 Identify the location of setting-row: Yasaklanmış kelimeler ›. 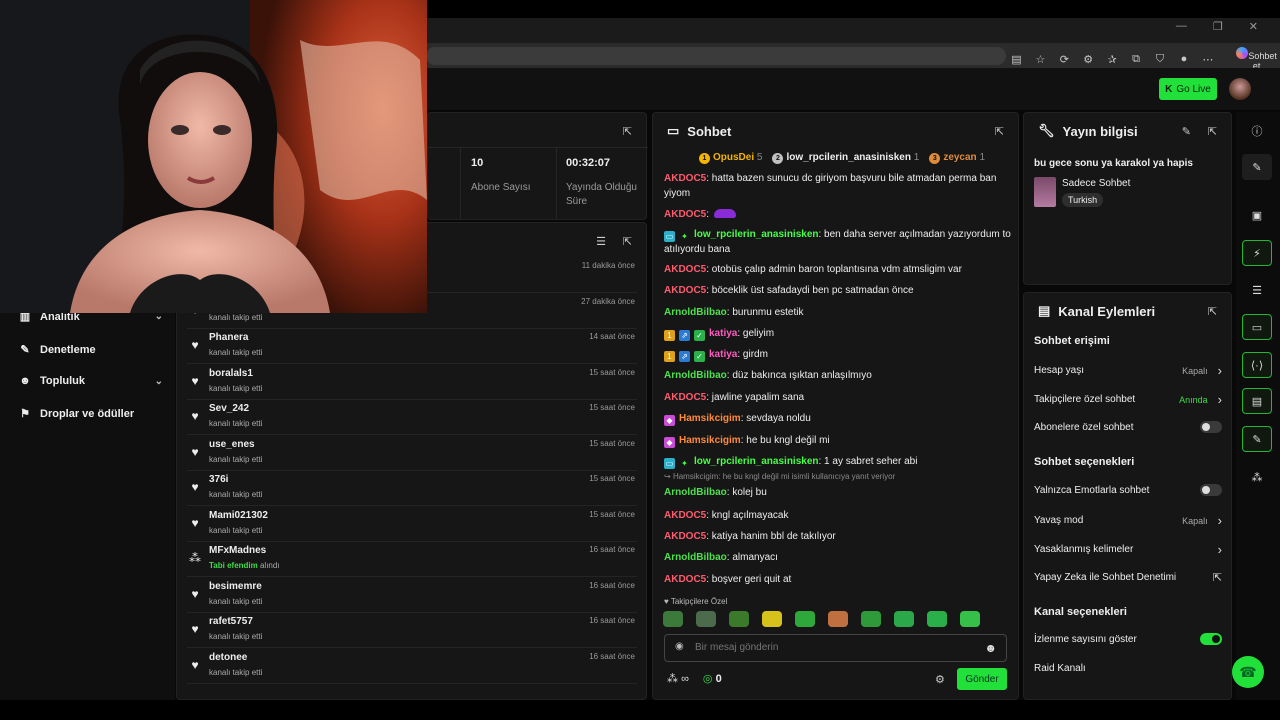
(1128, 549).